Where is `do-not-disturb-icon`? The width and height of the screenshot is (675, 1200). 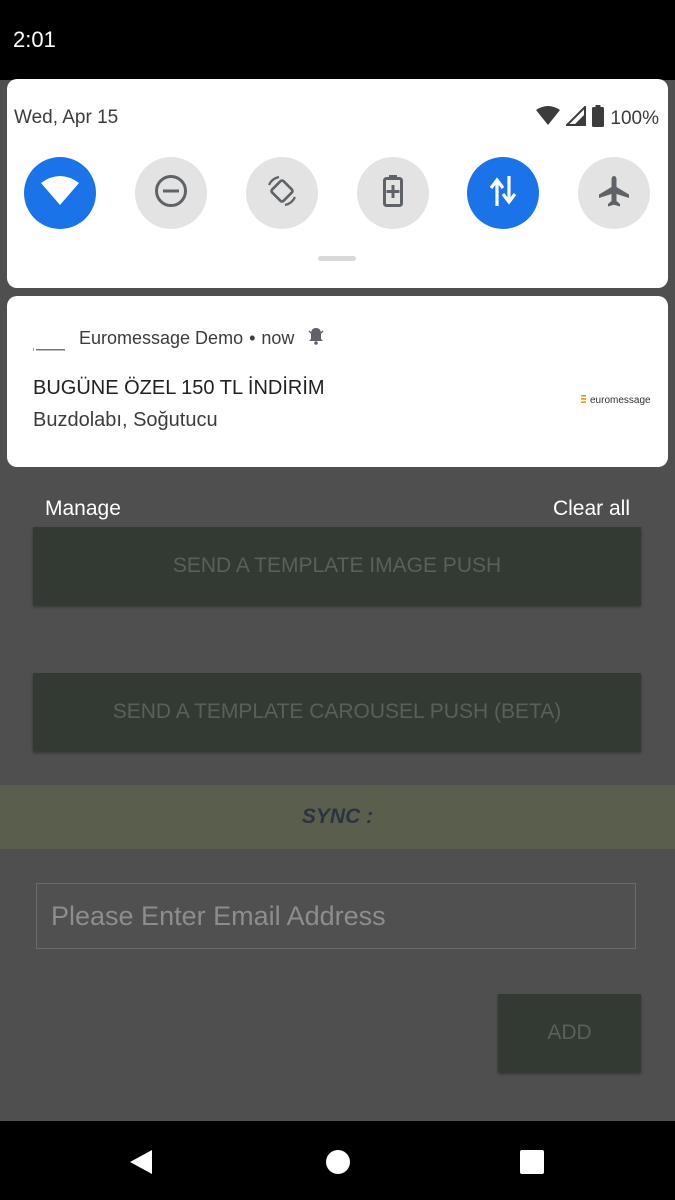
do-not-disturb-icon is located at coordinates (171, 193).